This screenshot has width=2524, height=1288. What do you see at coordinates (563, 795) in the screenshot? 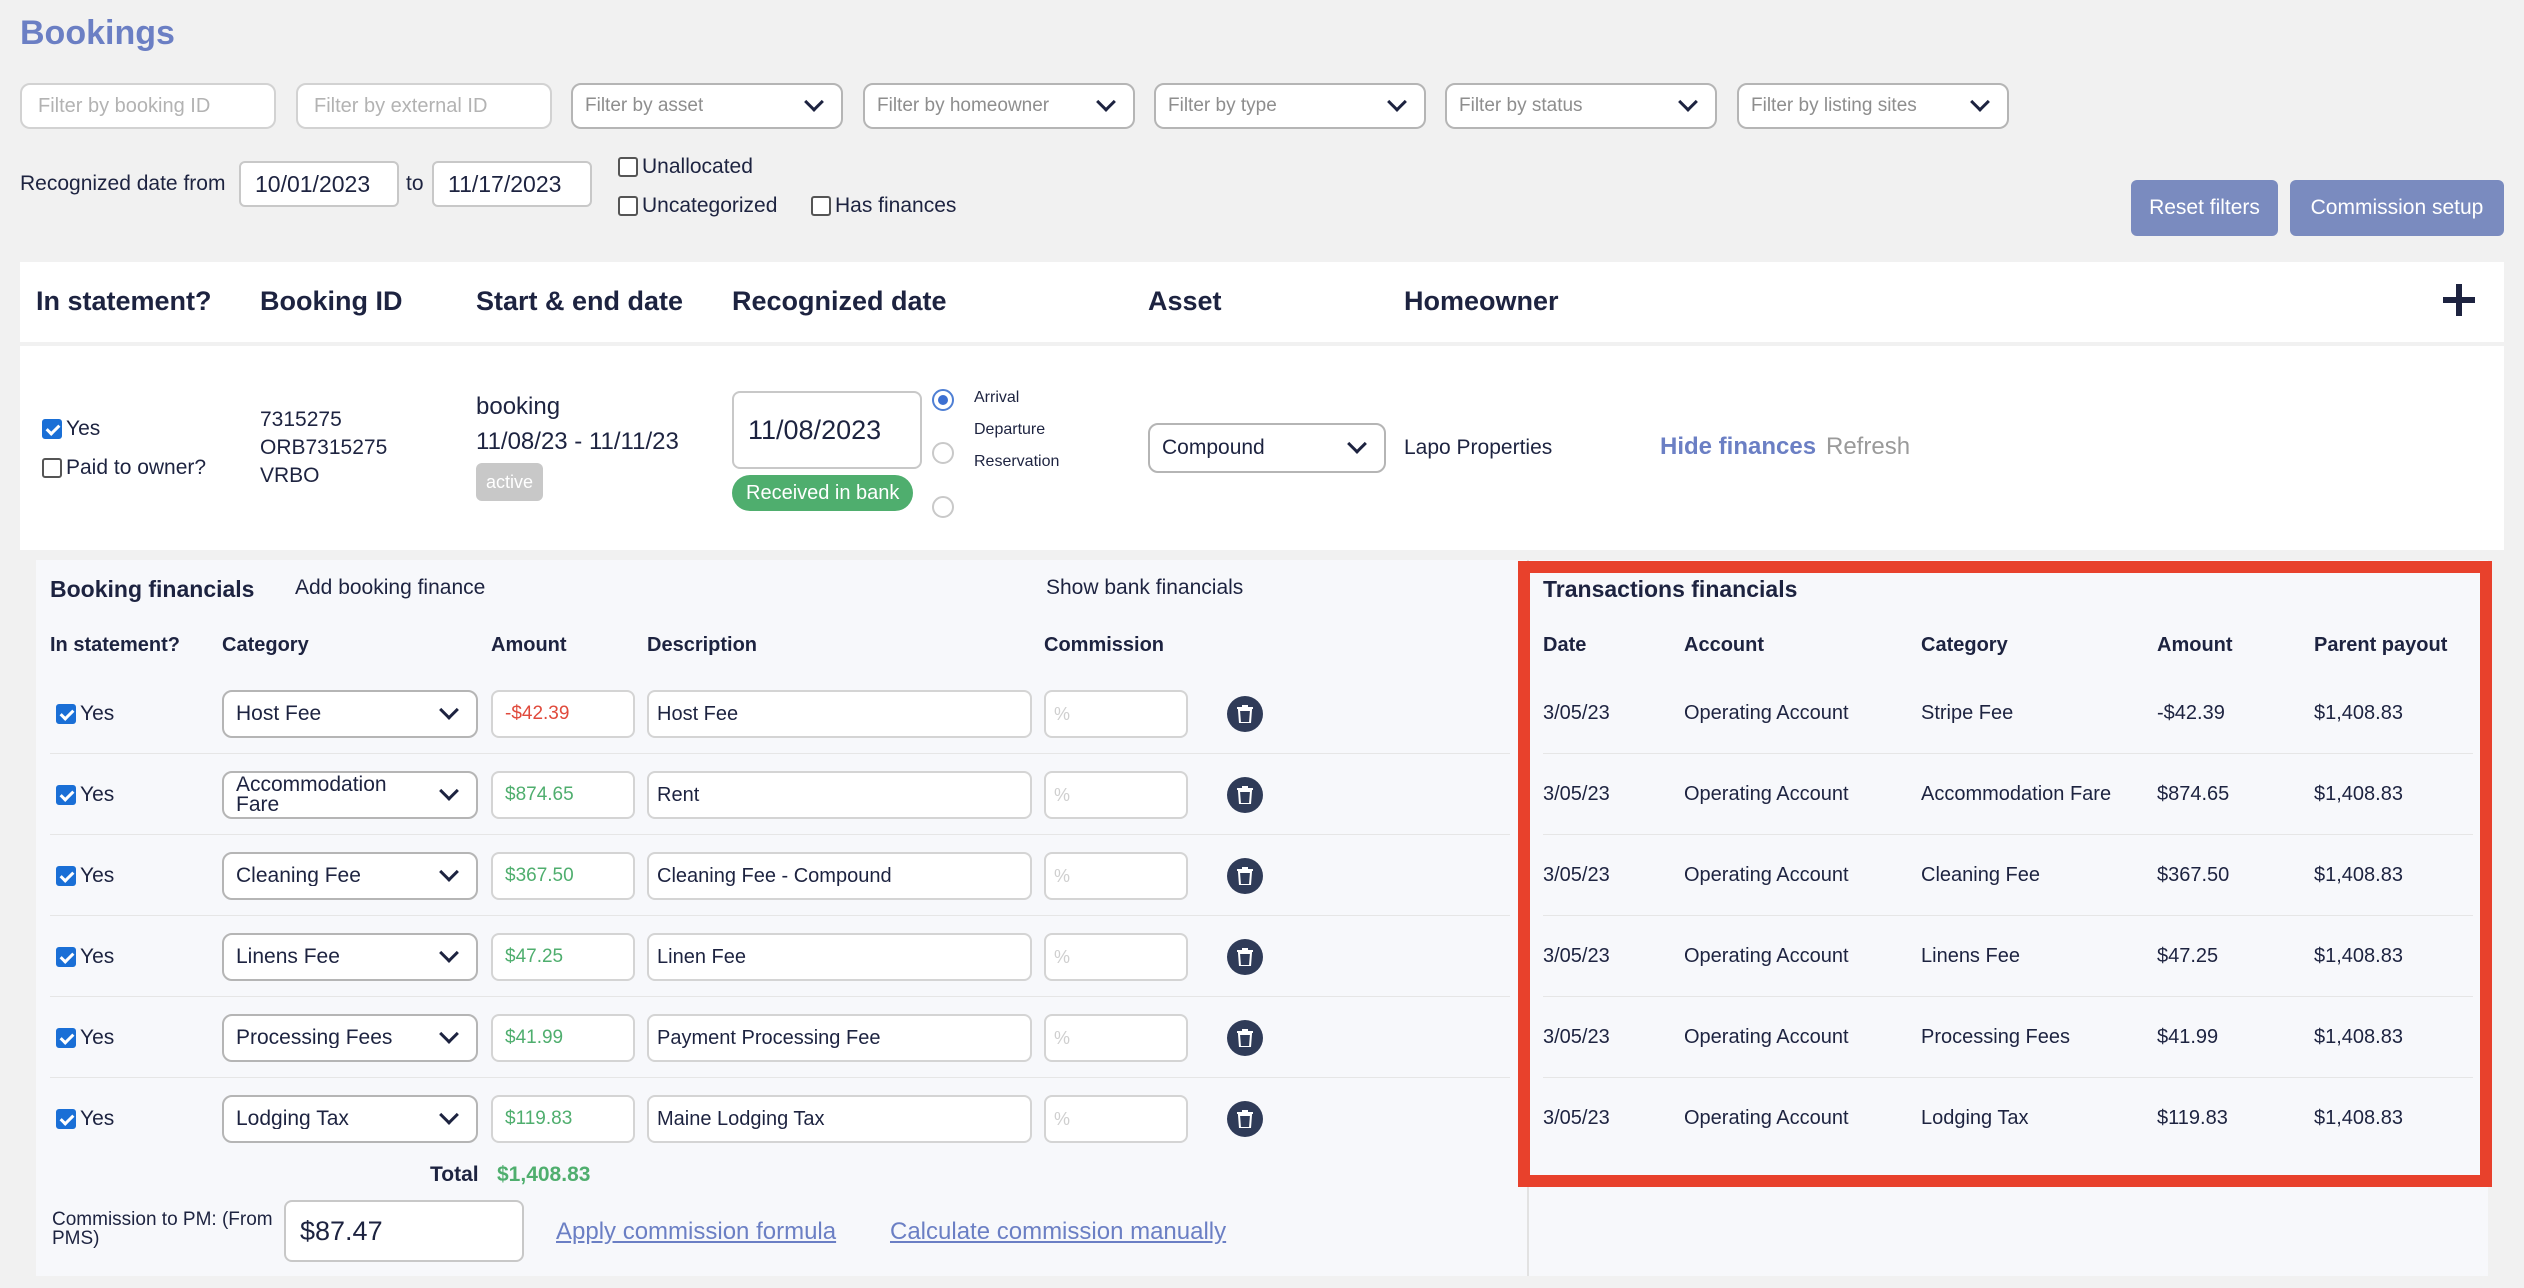
I see `fin-row-amount-input: $874.65` at bounding box center [563, 795].